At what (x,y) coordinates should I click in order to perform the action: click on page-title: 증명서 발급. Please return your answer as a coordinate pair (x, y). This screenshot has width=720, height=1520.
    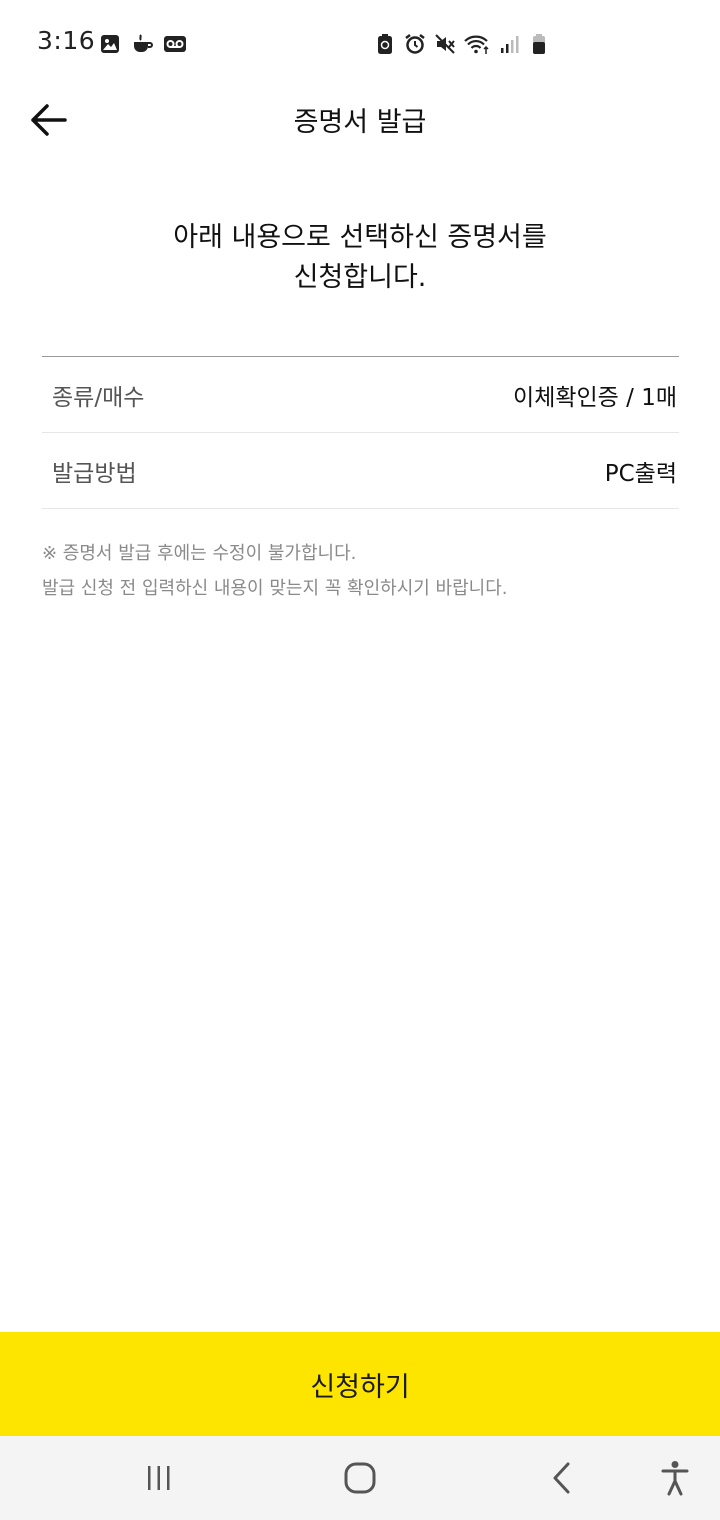
    Looking at the image, I should click on (360, 122).